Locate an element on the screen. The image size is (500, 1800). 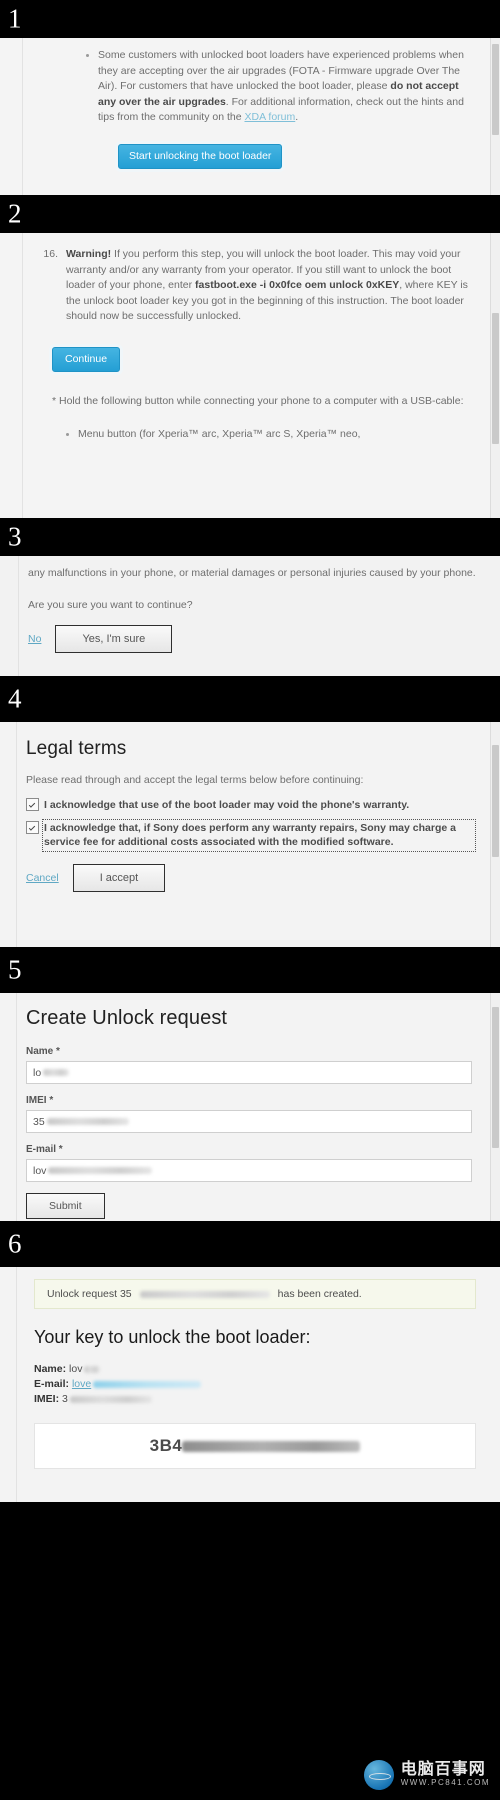
notice-text-pre: Unlock request 35 is located at coordinates (89, 1294).